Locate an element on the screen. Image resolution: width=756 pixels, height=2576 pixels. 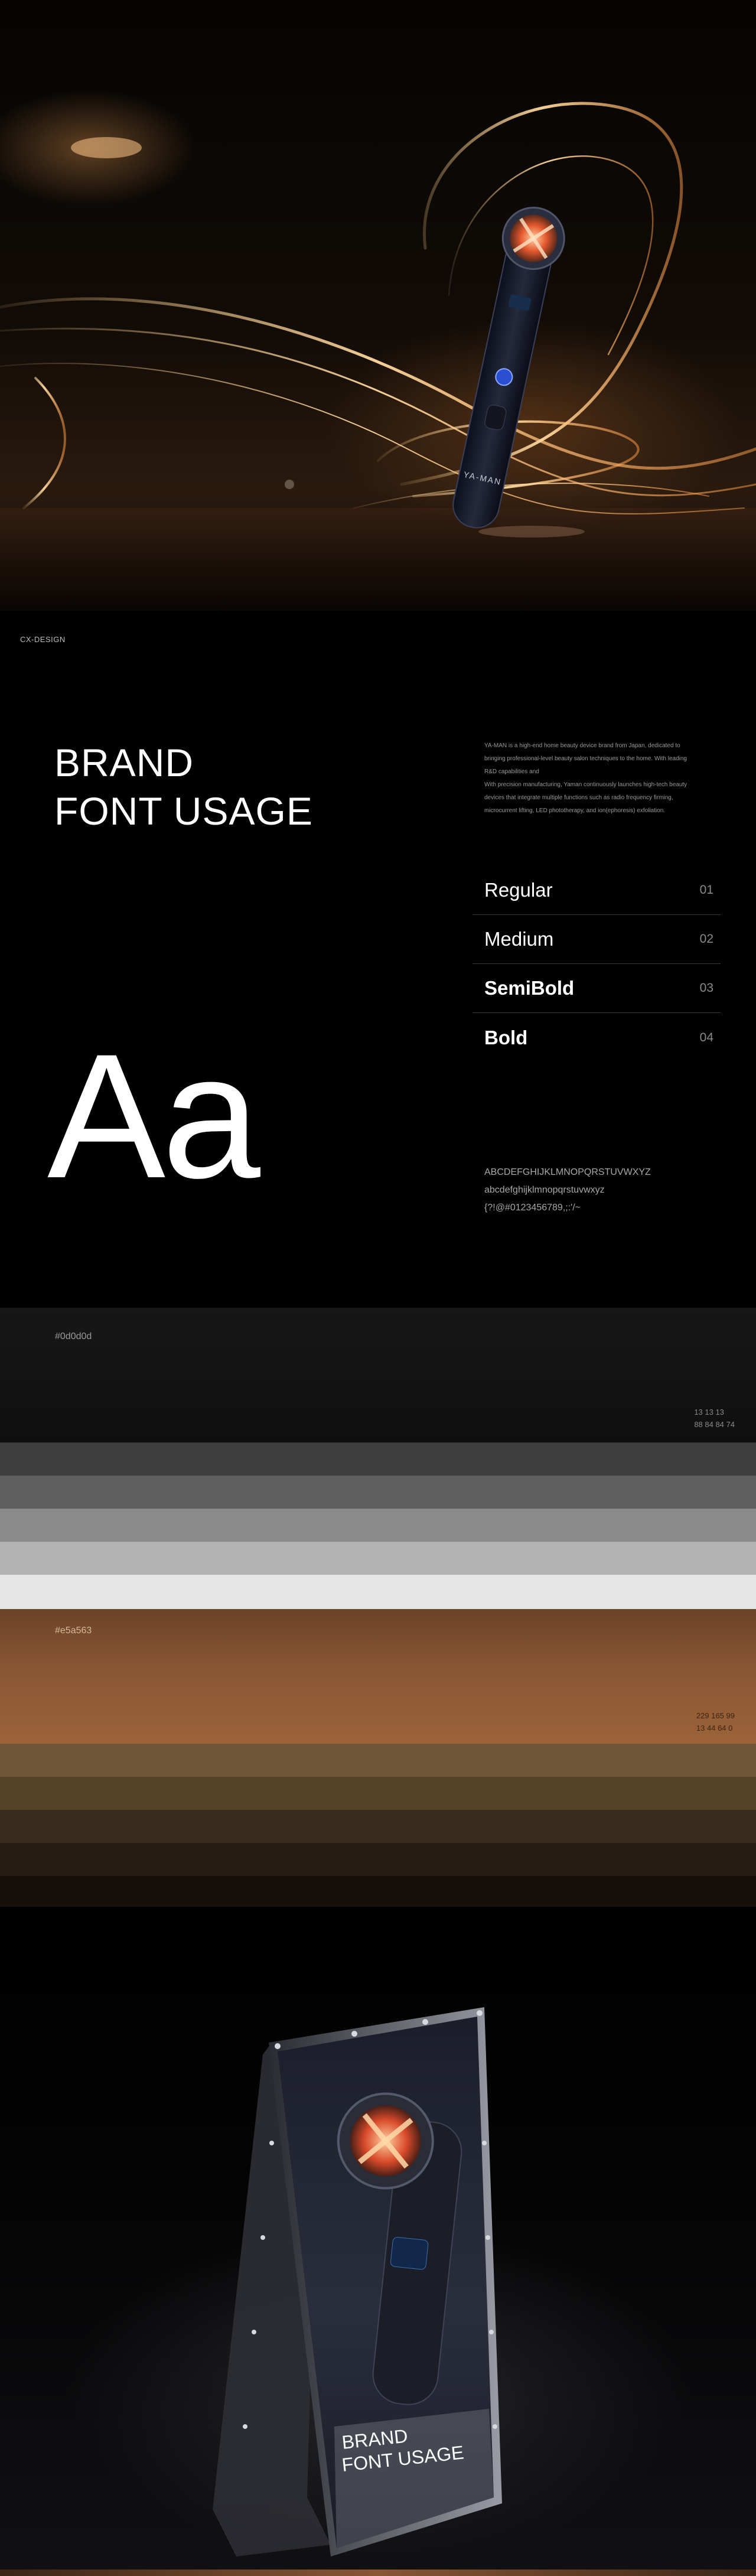
font-weight-list: Regular 01 Medium 02 SemiBold 03 Bold 04 is located at coordinates (596, 964).